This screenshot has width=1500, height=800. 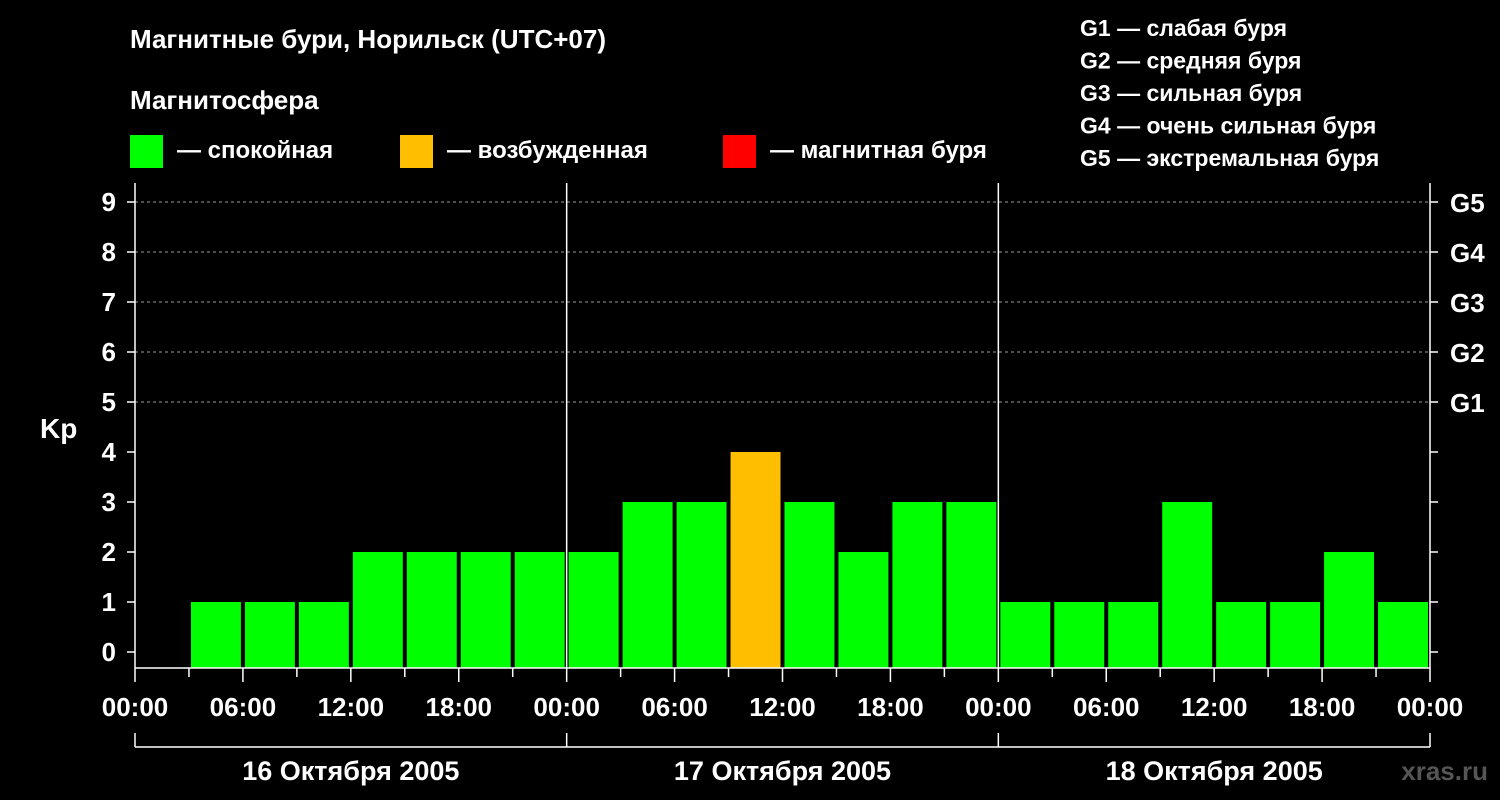 I want to click on right-tick-labels: G1 G2 G3 G4 G5, so click(x=1467, y=303).